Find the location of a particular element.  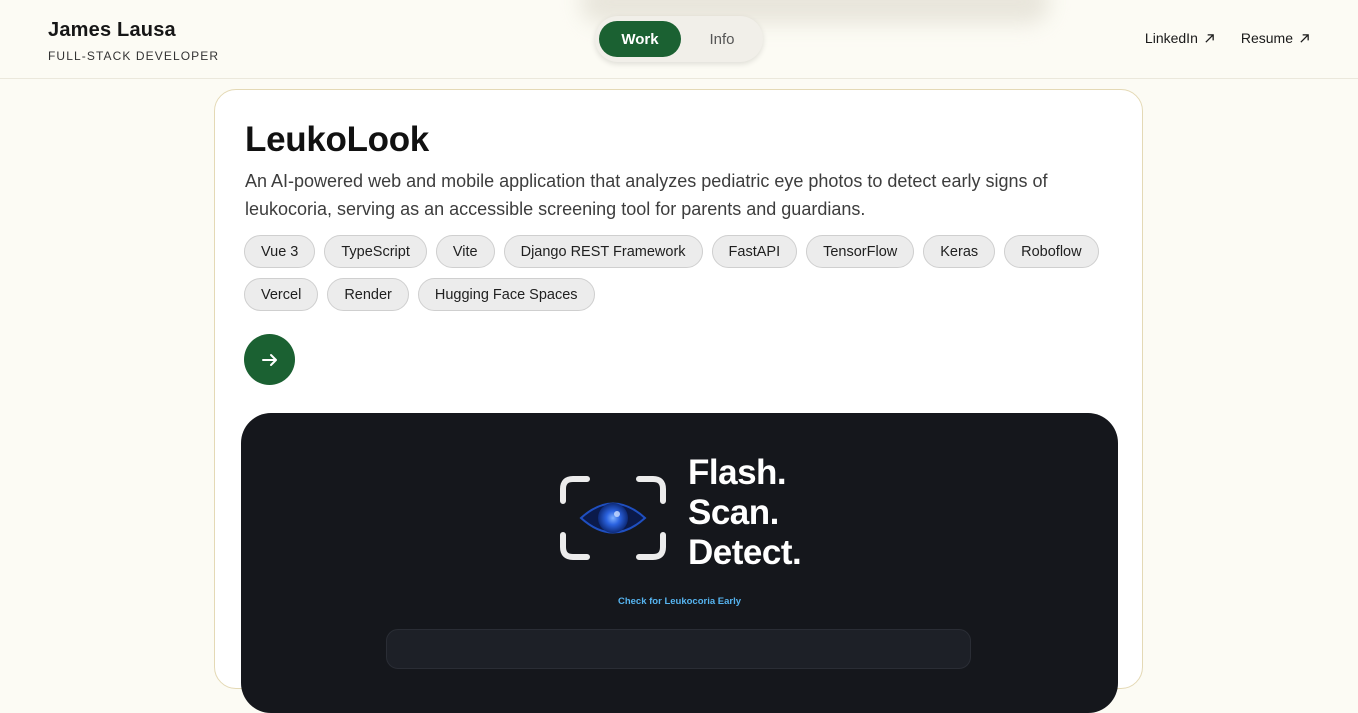

external-links: LinkedIn Resume is located at coordinates (1227, 38).